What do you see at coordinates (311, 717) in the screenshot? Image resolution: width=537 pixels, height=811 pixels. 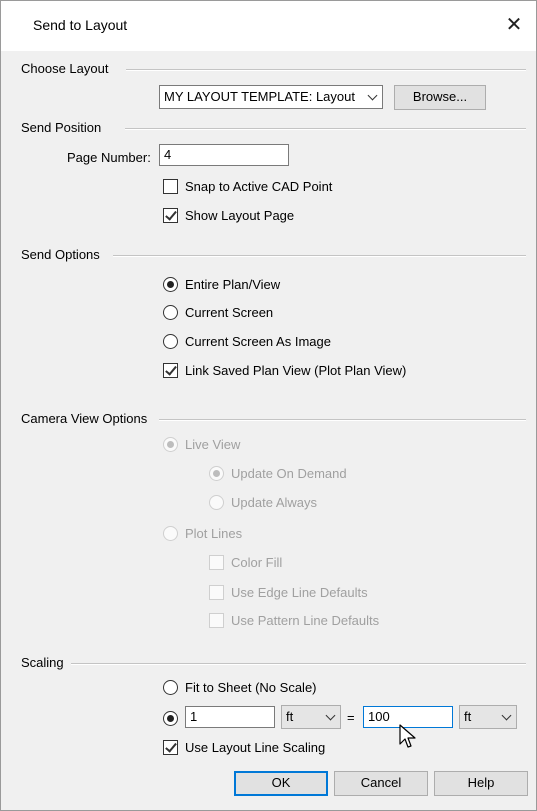 I see `scale-left-unit-select: ft` at bounding box center [311, 717].